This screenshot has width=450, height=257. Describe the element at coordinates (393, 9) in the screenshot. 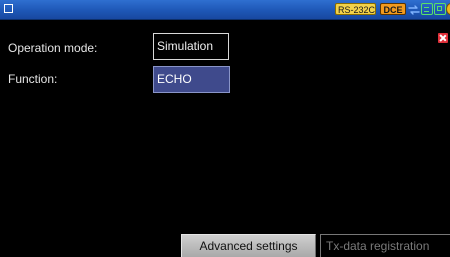

I see `role-badge: DCE` at that location.